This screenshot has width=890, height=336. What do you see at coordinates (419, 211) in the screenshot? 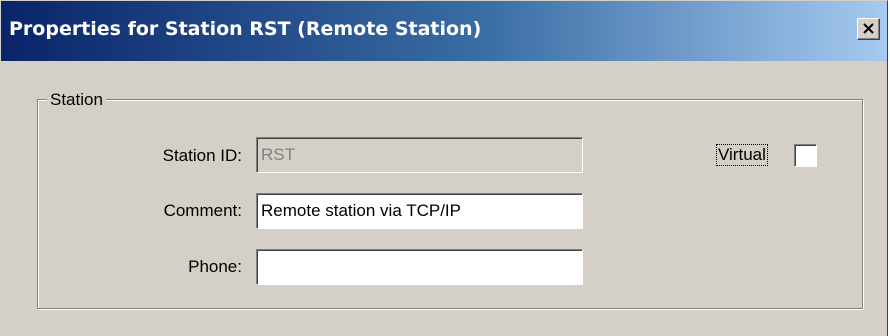
I see `comment-input` at bounding box center [419, 211].